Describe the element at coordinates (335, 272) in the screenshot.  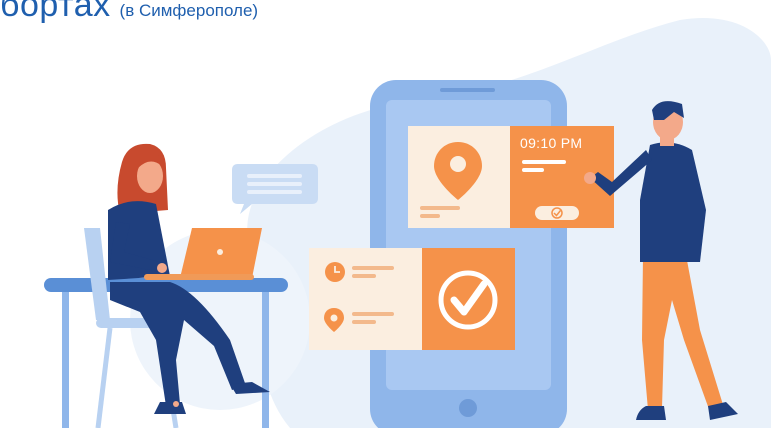
I see `clock-icon` at that location.